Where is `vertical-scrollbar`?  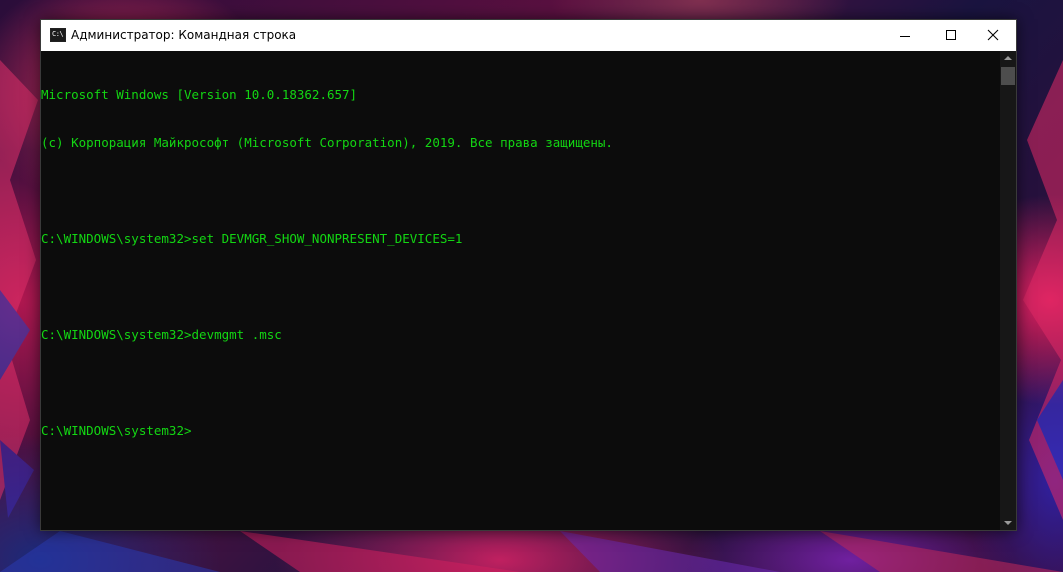
vertical-scrollbar is located at coordinates (1008, 290).